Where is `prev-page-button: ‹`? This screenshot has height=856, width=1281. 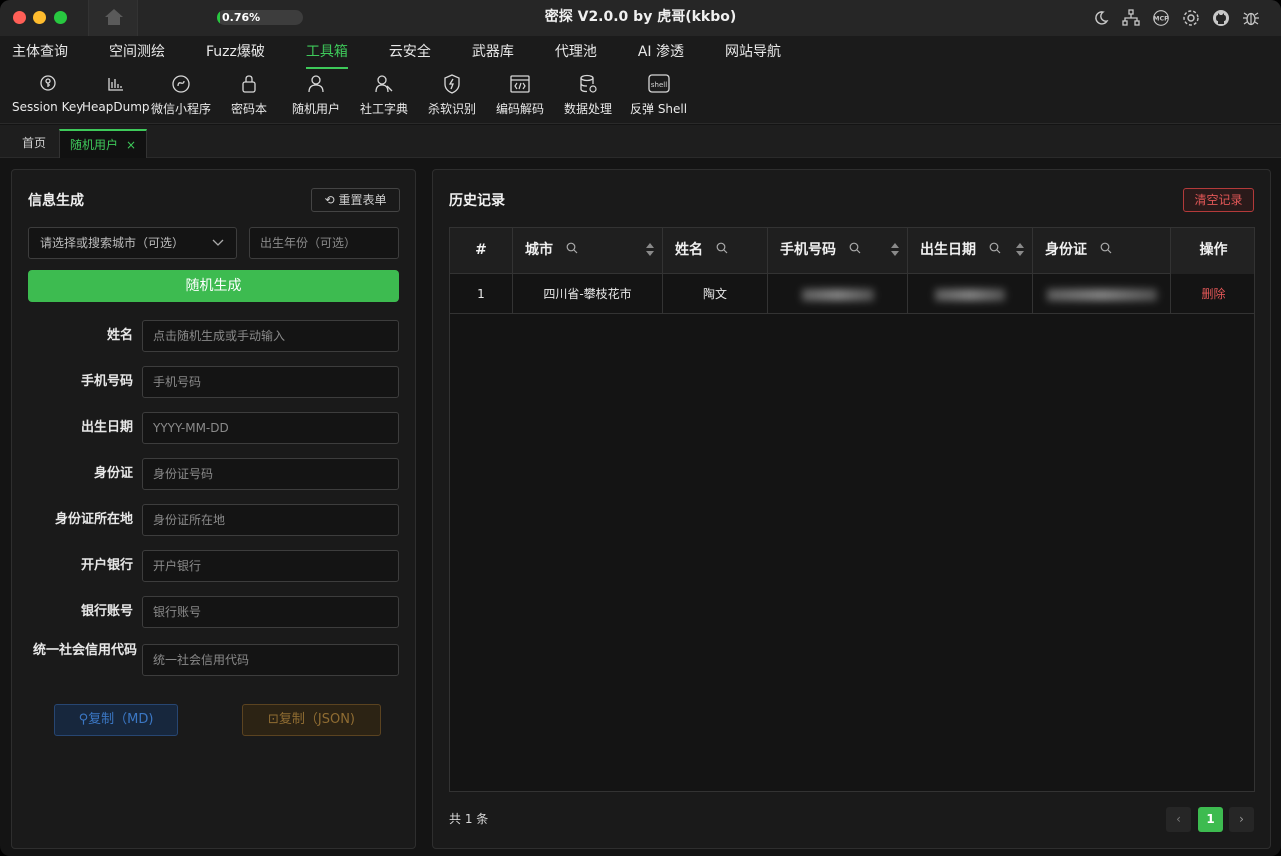
prev-page-button: ‹ is located at coordinates (1178, 819).